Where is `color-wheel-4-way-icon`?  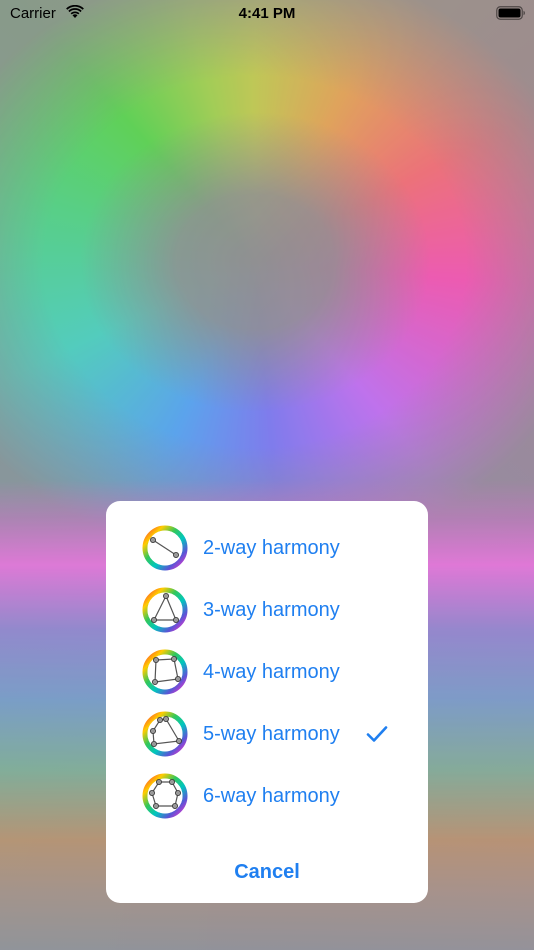 color-wheel-4-way-icon is located at coordinates (165, 672).